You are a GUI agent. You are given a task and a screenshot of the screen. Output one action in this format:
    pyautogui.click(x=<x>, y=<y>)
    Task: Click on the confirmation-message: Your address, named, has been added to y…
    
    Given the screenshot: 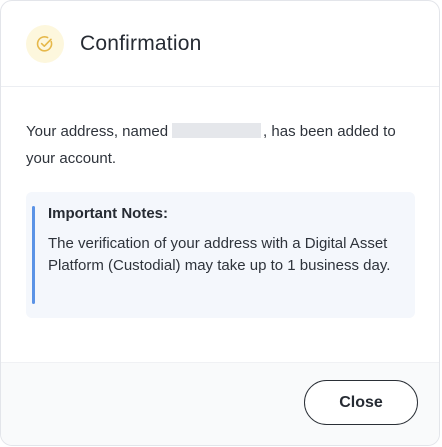 What is the action you would take?
    pyautogui.click(x=223, y=145)
    